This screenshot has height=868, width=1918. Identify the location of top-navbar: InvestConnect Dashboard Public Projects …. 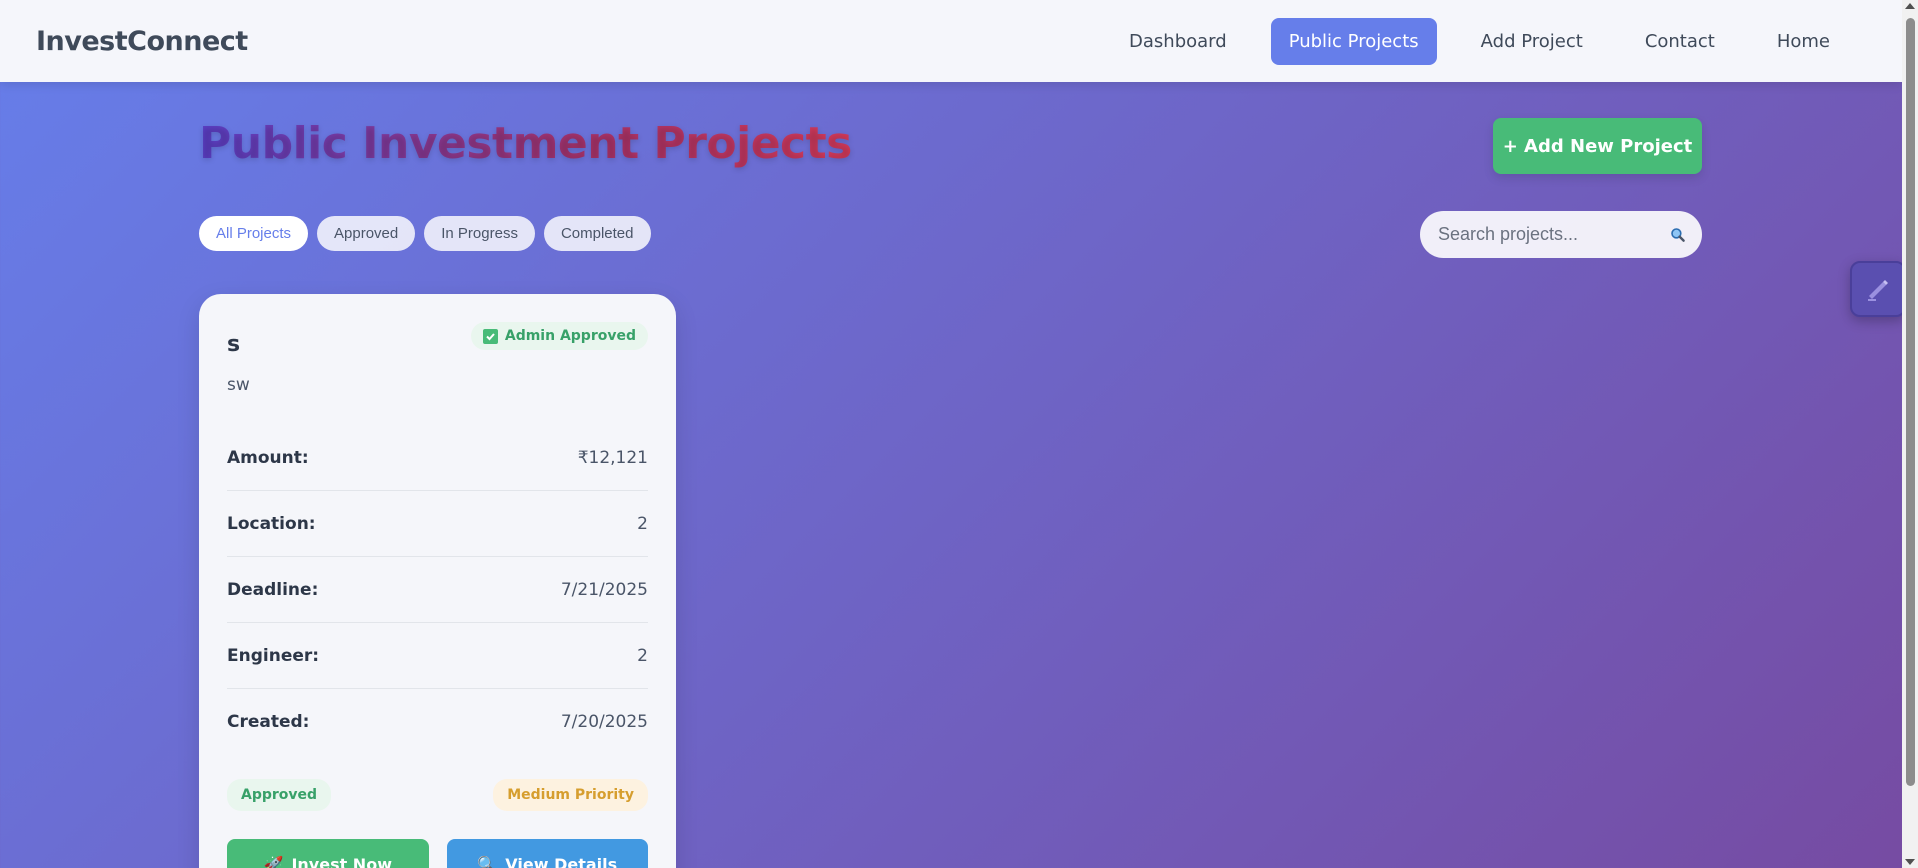
(951, 41).